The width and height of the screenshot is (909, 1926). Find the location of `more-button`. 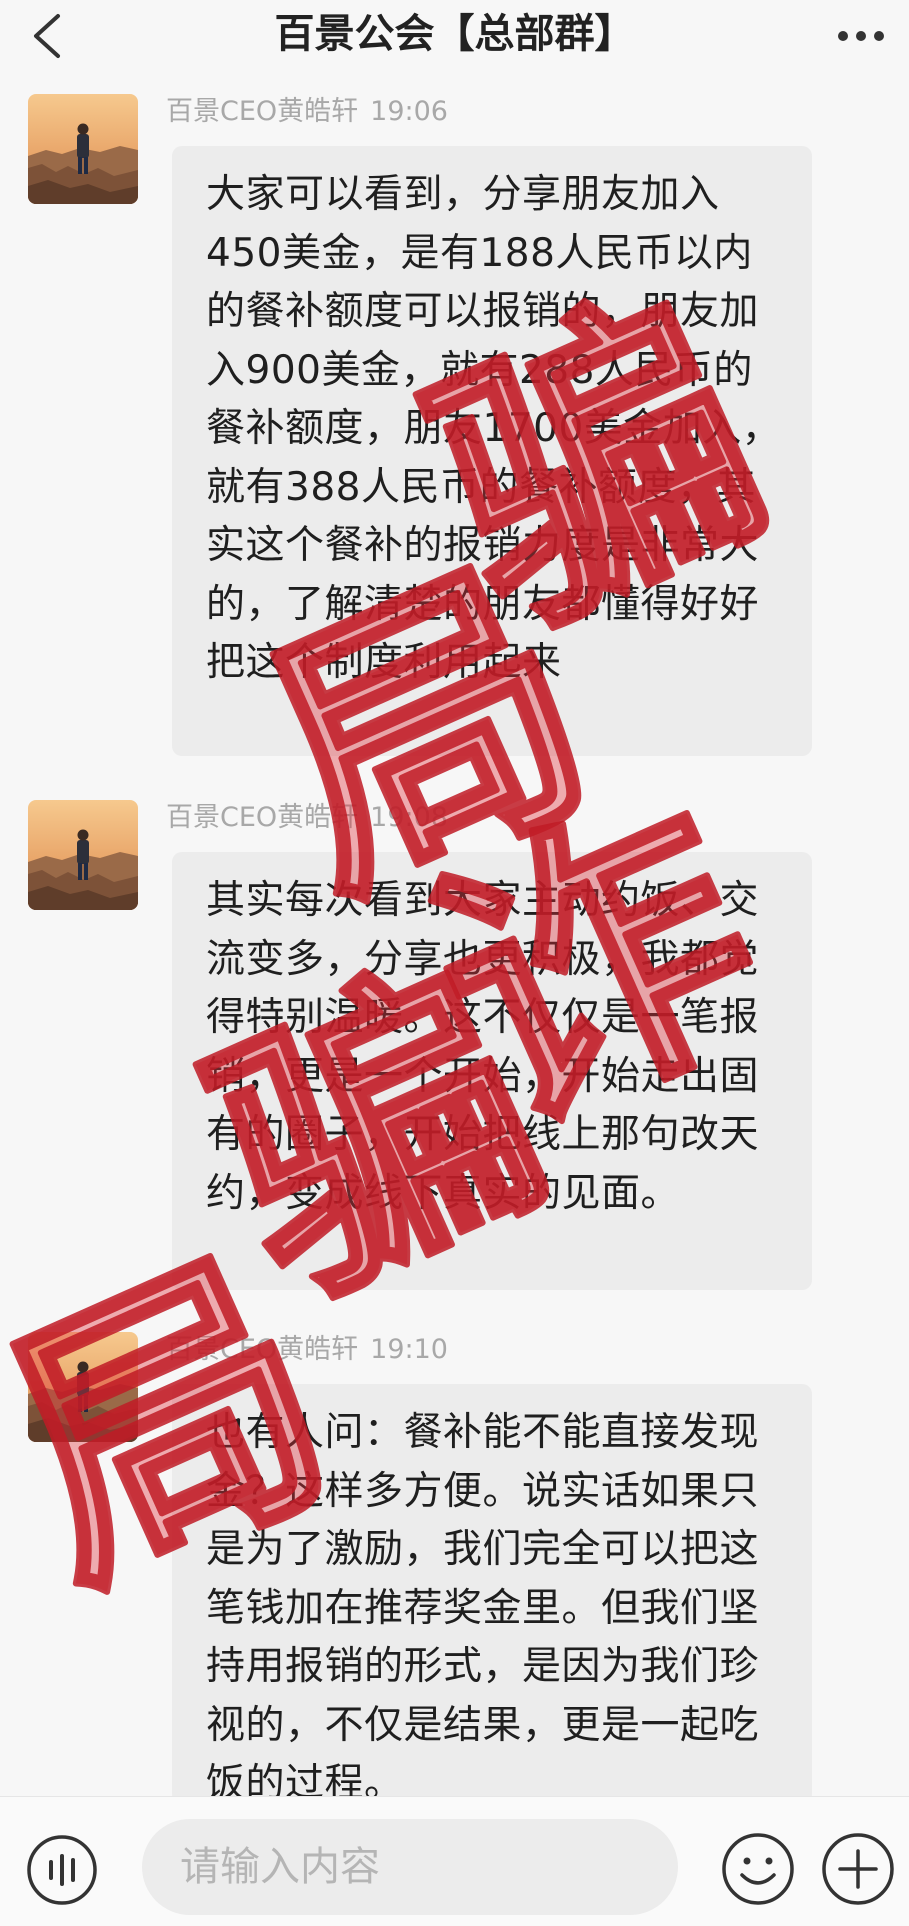

more-button is located at coordinates (861, 36).